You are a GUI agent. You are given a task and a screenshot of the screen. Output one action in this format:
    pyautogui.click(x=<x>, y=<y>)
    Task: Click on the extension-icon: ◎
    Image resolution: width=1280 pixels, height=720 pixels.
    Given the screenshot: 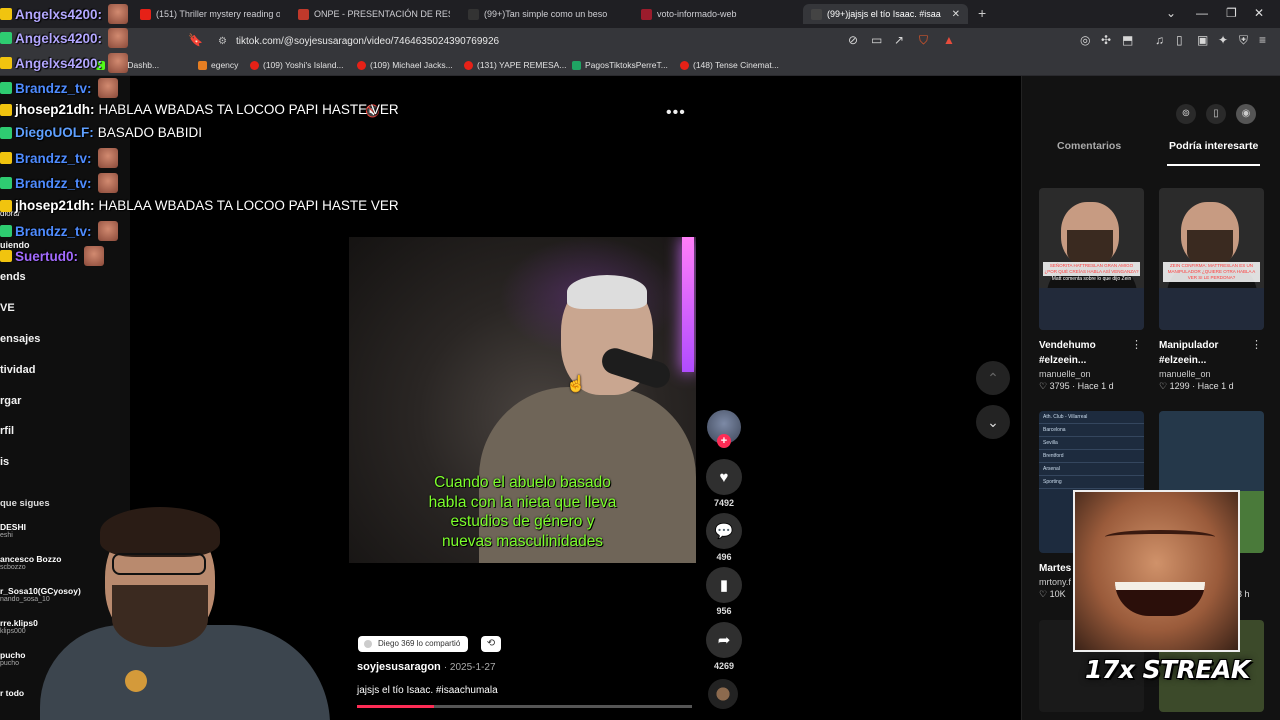 What is the action you would take?
    pyautogui.click(x=1085, y=40)
    